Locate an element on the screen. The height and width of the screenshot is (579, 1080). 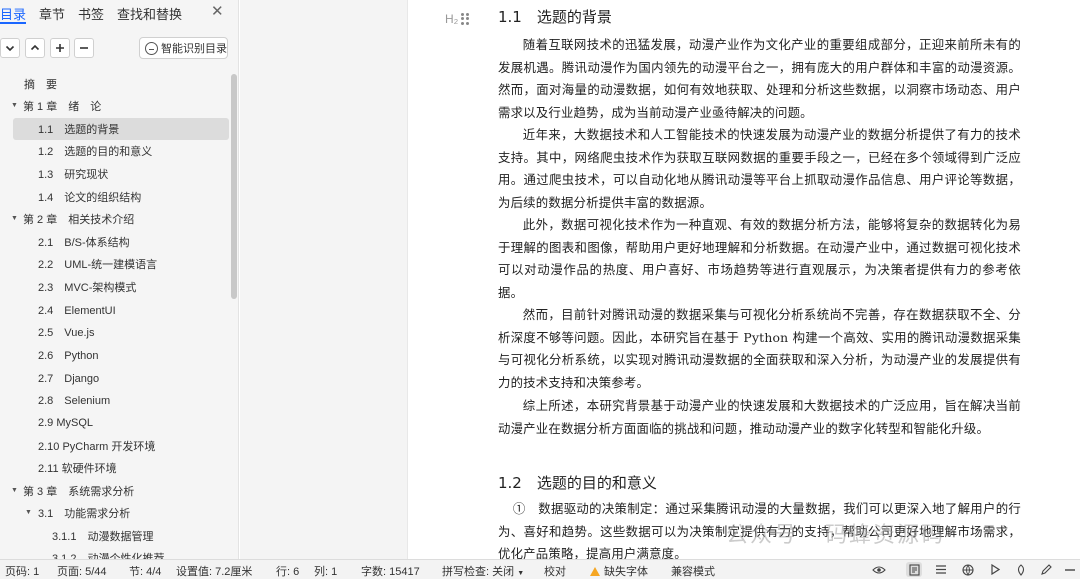
toc-item: ▼ 第 3 章 系统需求分析 is located at coordinates (116, 491).